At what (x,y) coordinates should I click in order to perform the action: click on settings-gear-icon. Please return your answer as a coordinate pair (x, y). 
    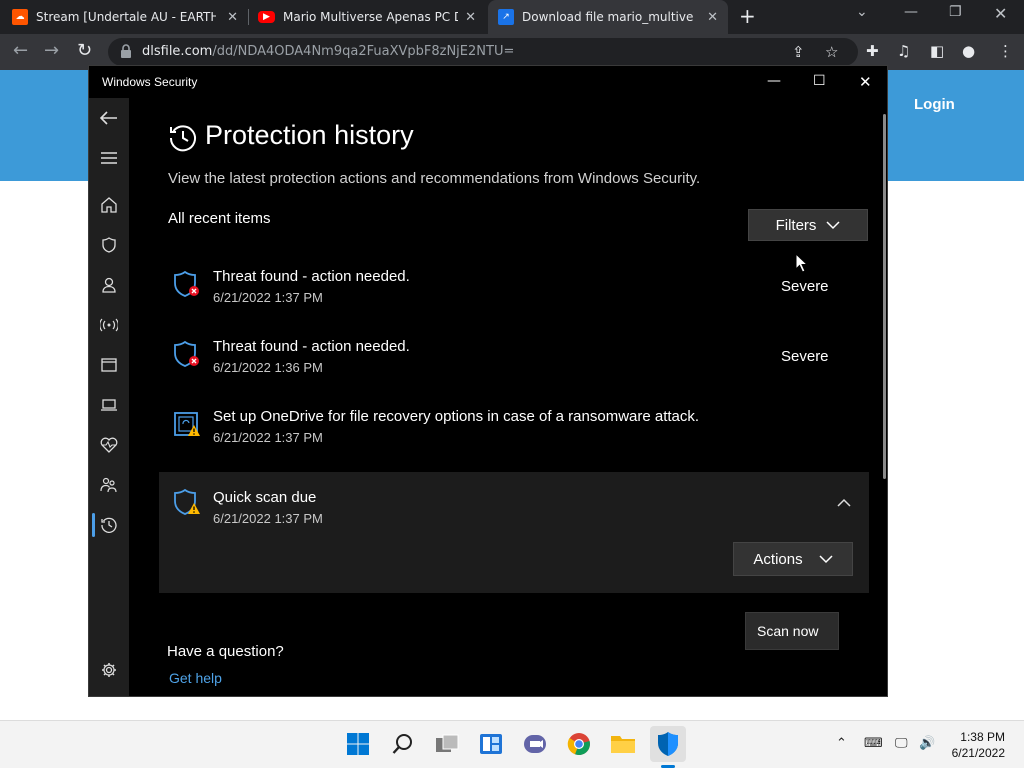
    Looking at the image, I should click on (109, 670).